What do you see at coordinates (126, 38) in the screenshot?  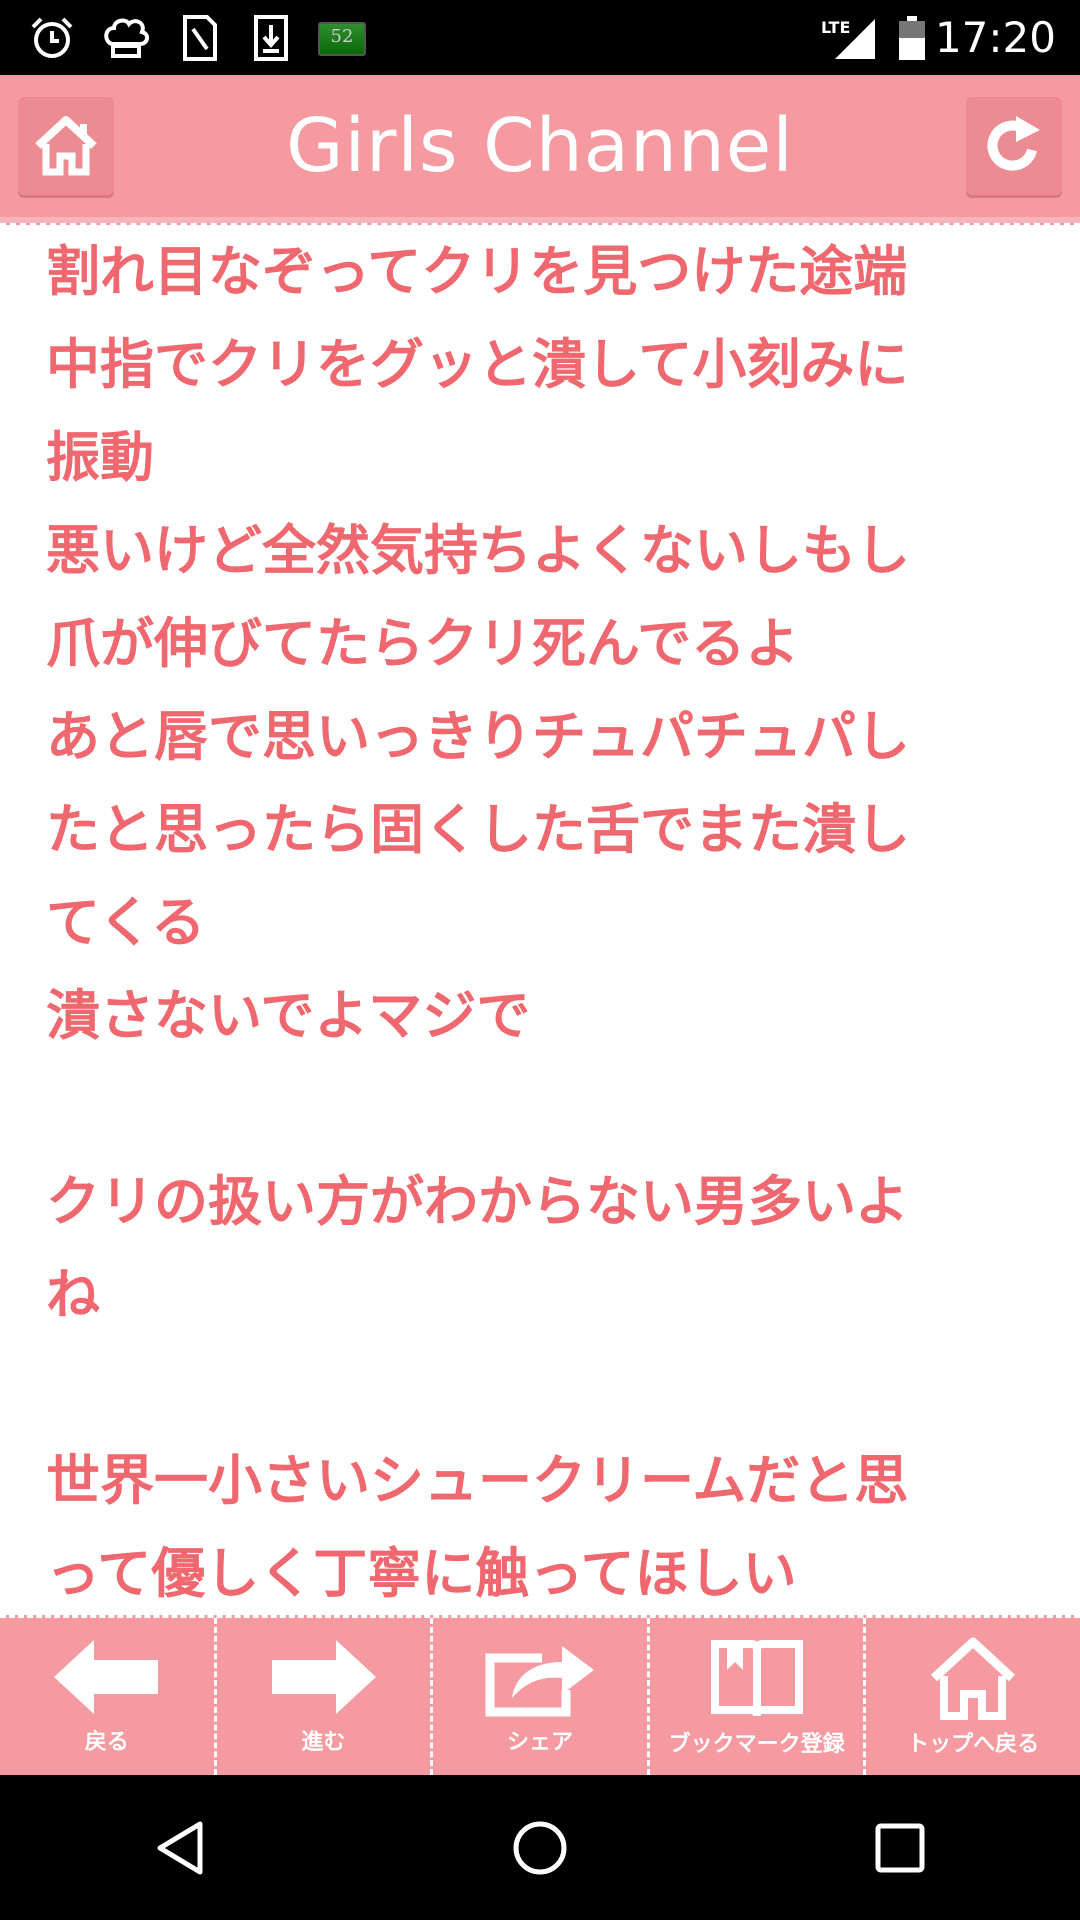 I see `chef-hat-icon` at bounding box center [126, 38].